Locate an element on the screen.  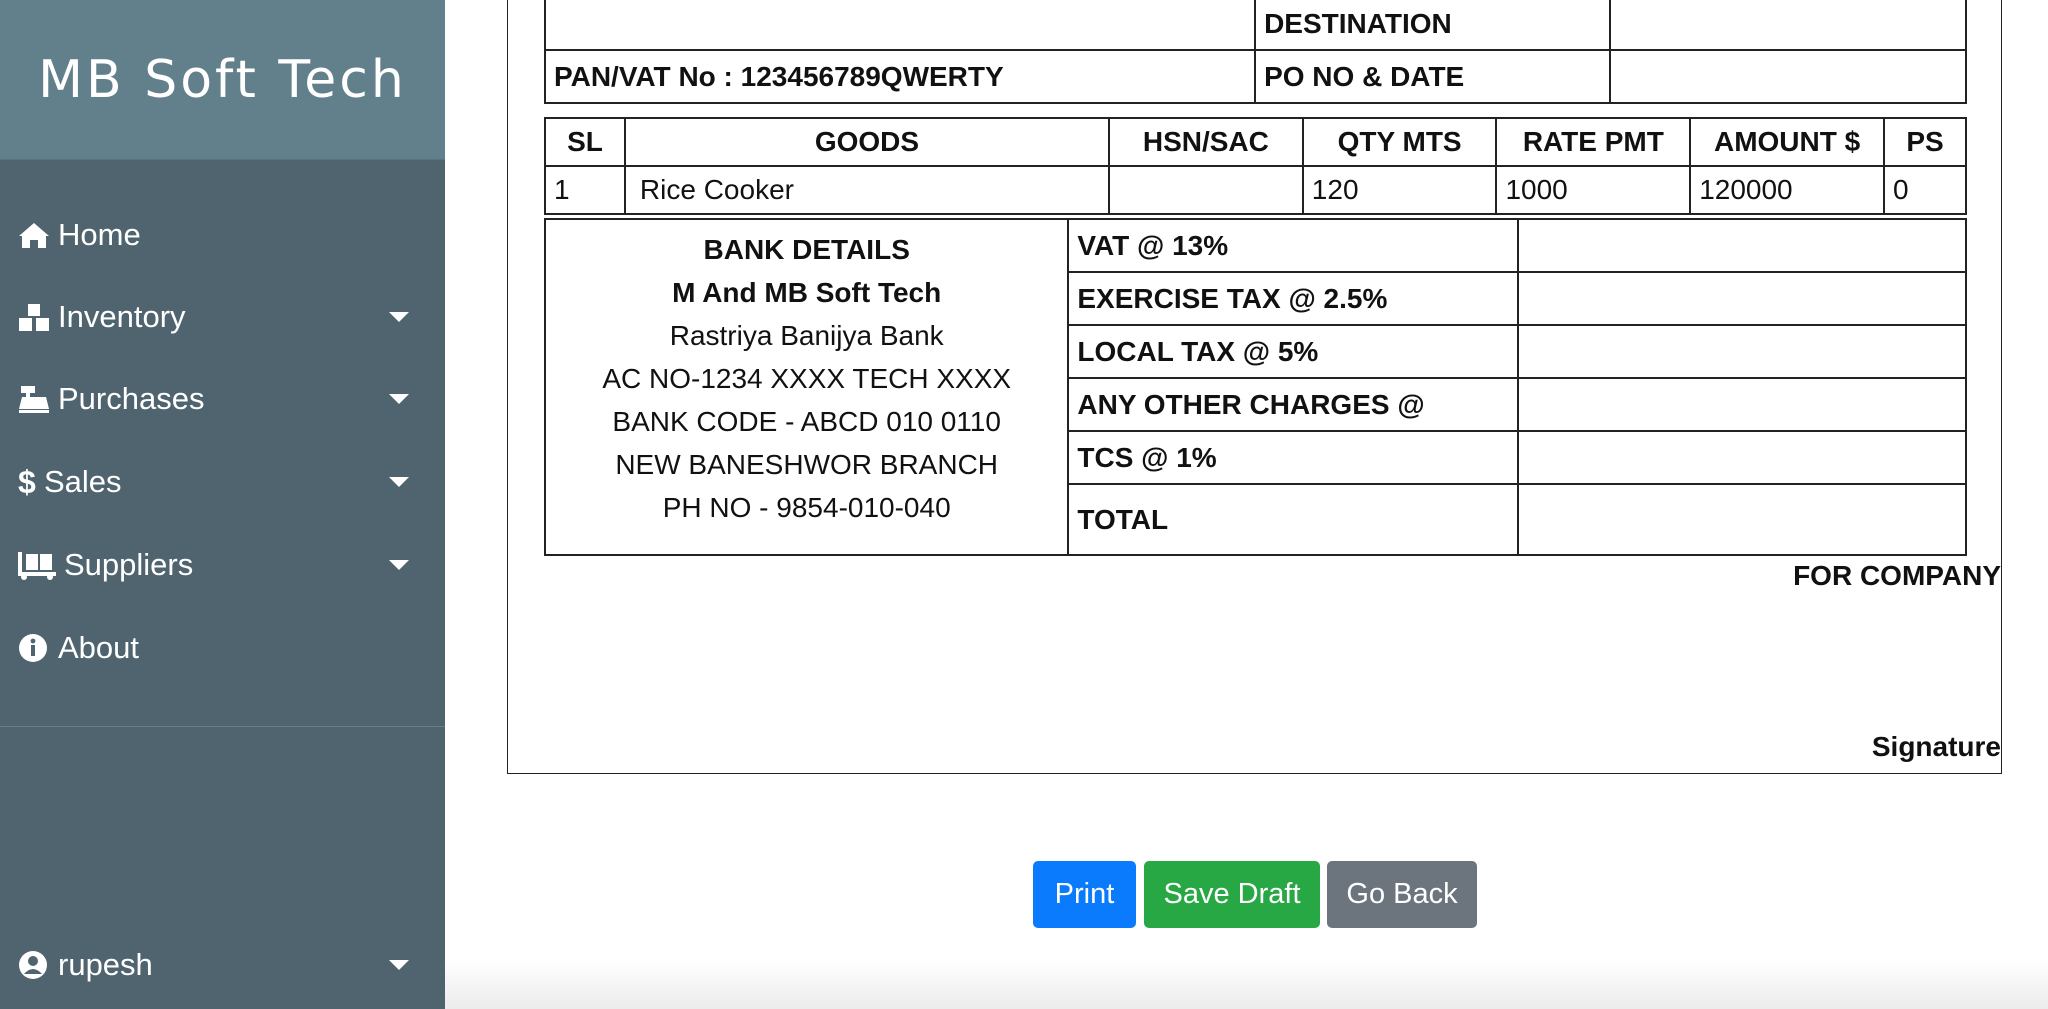
bank-name: Rastriya Banijya Bank is located at coordinates (806, 335).